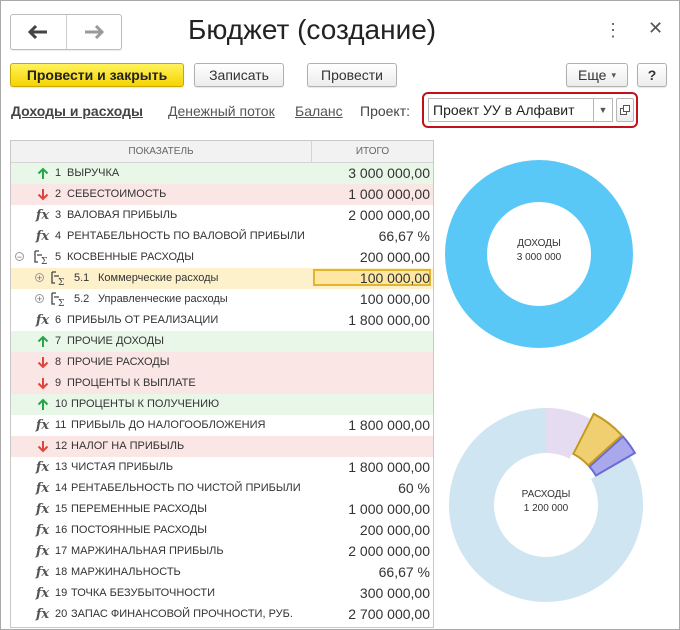 The image size is (680, 630). I want to click on row-total-value: 2 700 000,00, so click(389, 614).